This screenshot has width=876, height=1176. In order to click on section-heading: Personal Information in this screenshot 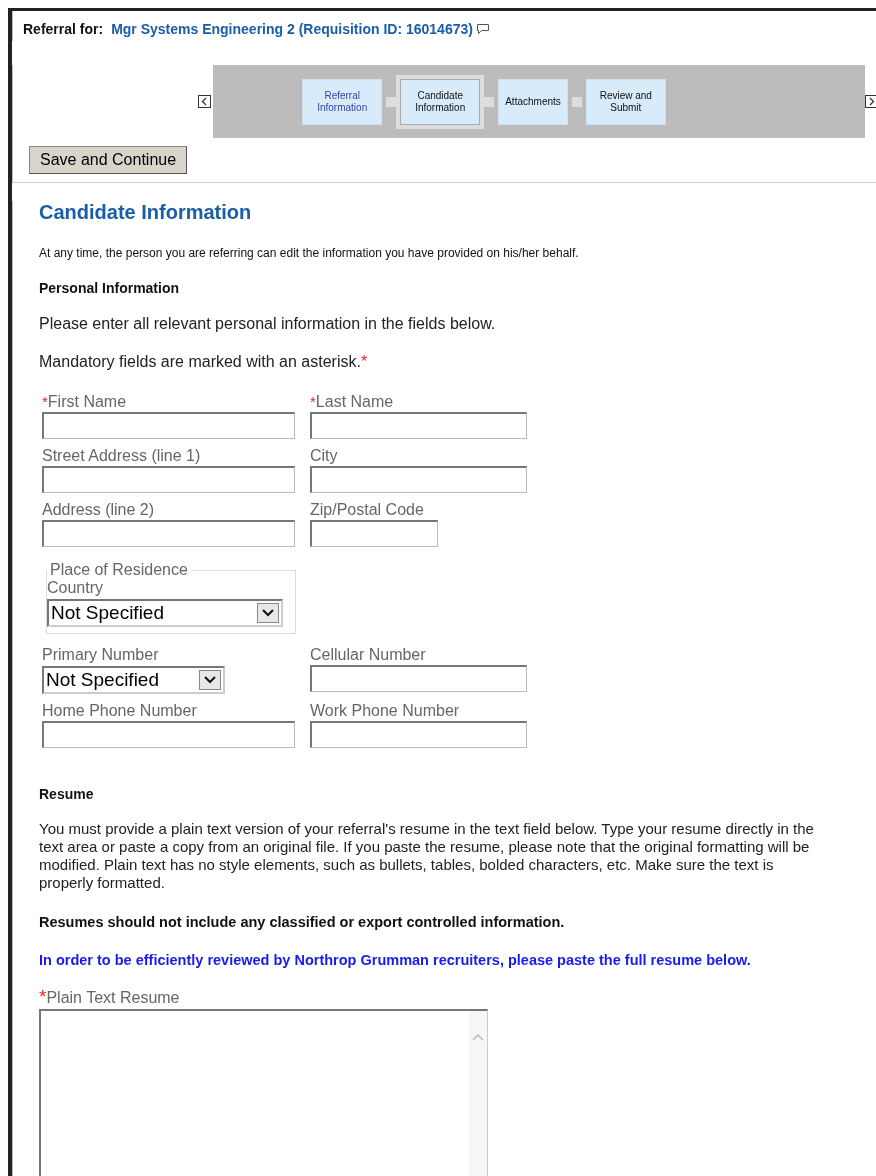, I will do `click(110, 288)`.